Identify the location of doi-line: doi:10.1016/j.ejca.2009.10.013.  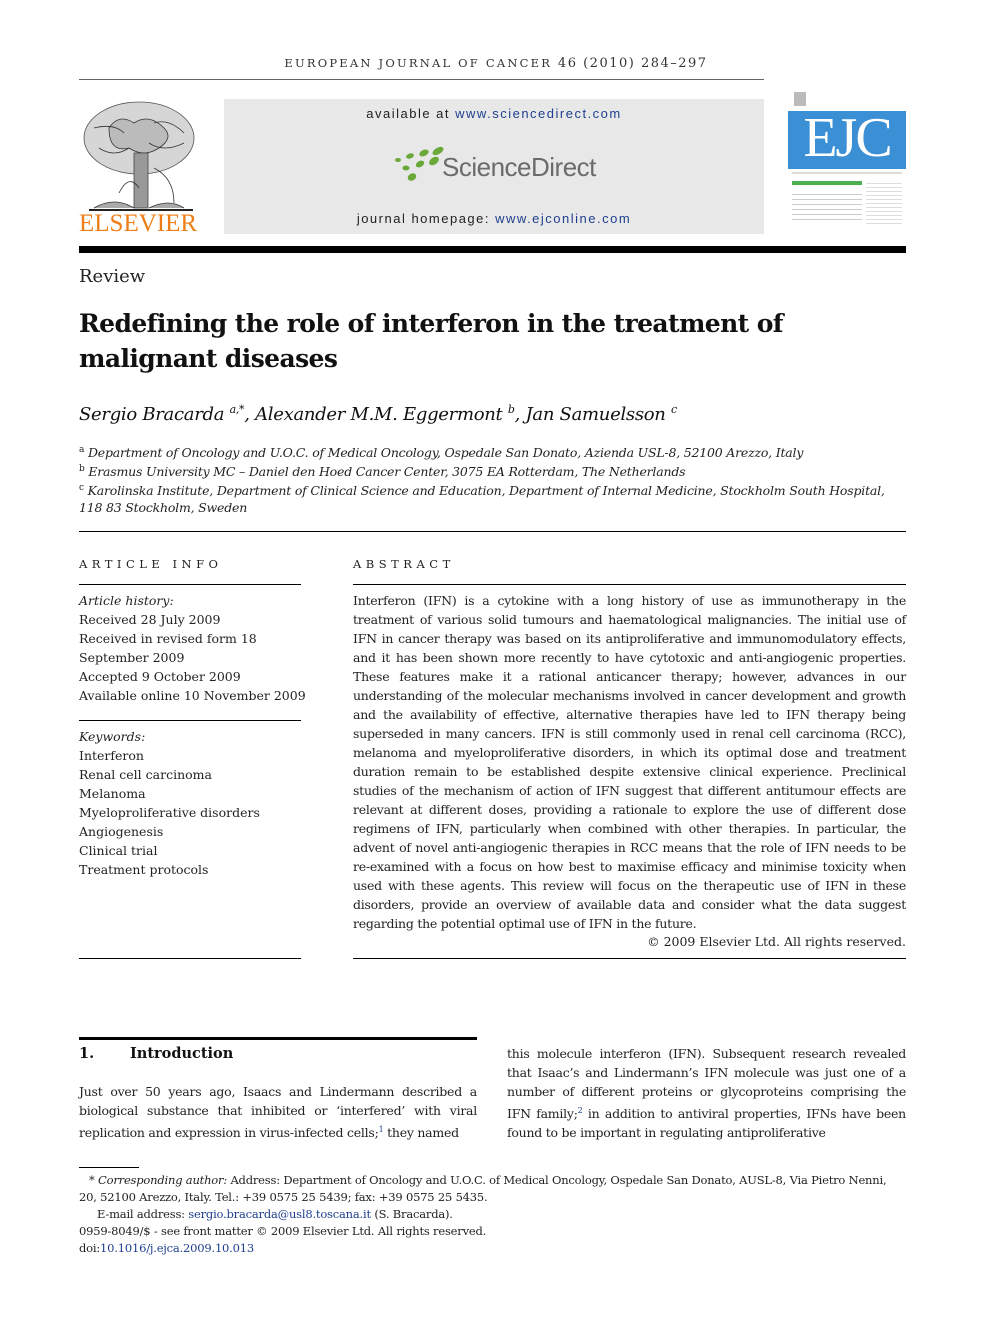
(166, 1248).